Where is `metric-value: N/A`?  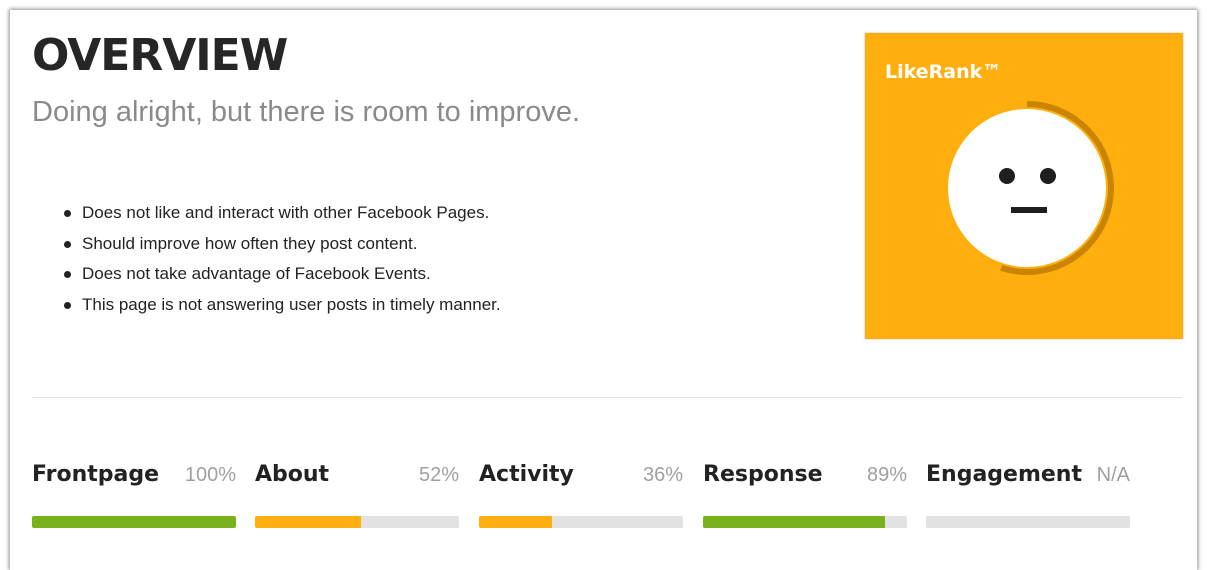
metric-value: N/A is located at coordinates (1113, 475).